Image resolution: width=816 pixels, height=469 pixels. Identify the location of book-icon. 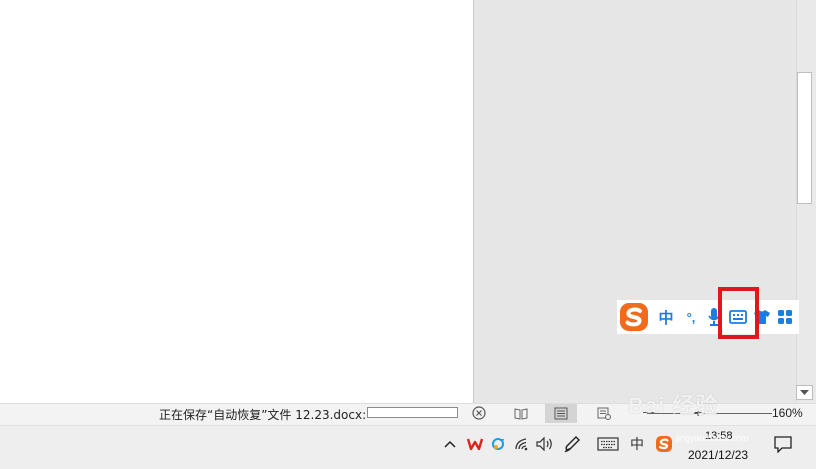
(521, 413).